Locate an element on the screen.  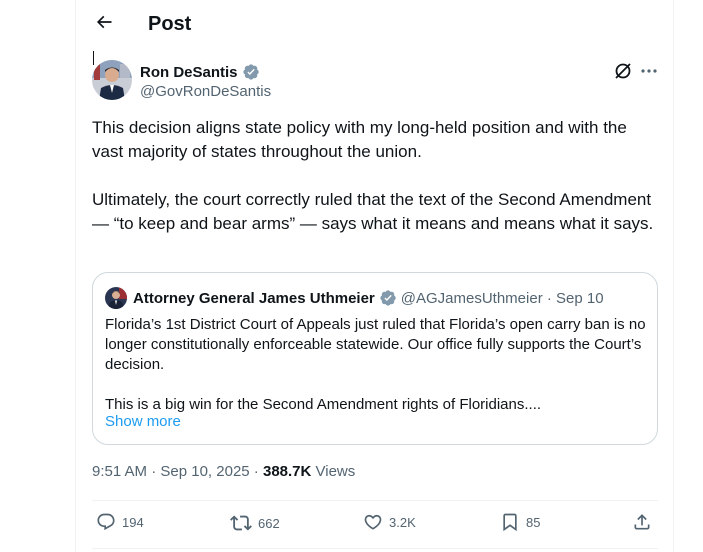
post-date: Sep 10, 2025 is located at coordinates (204, 471).